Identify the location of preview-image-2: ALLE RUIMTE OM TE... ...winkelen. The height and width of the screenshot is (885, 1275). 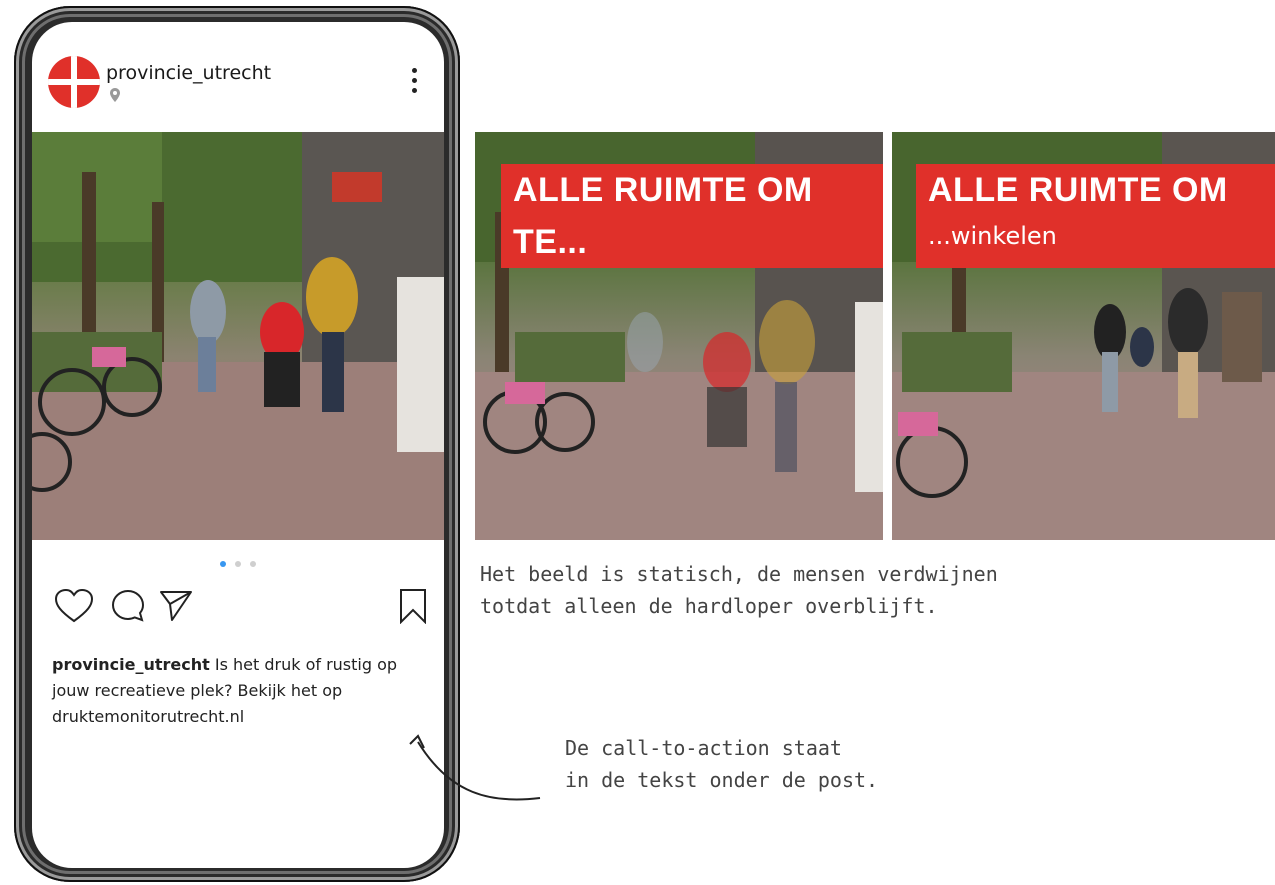
(1083, 336).